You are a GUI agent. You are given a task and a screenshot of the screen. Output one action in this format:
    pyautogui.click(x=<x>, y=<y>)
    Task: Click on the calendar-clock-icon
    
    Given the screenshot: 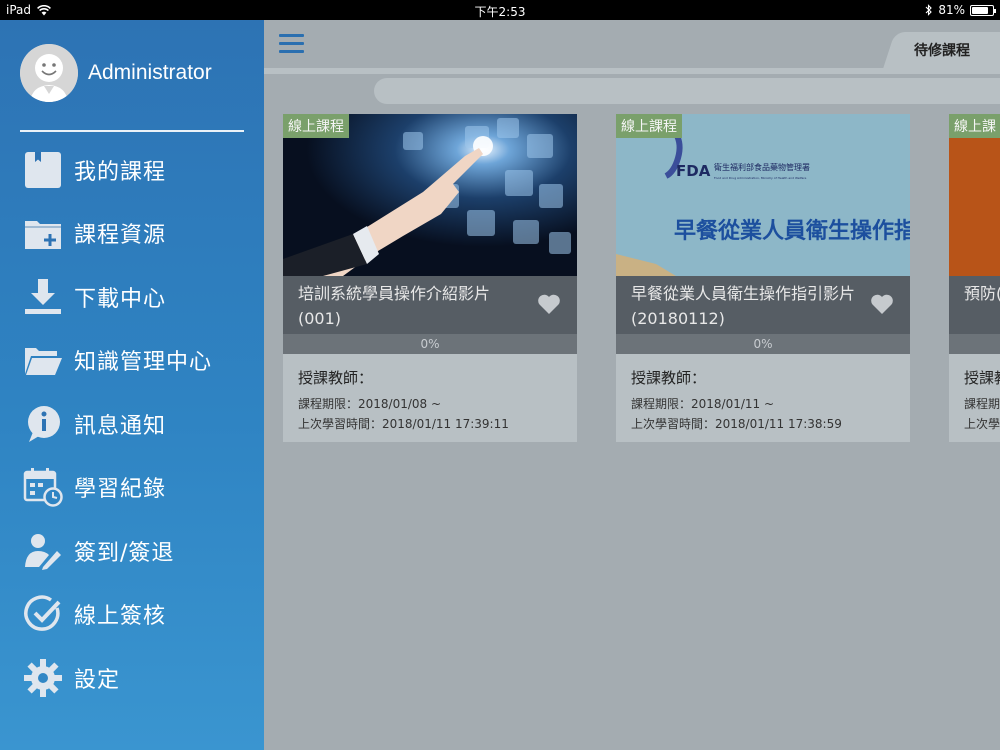 What is the action you would take?
    pyautogui.click(x=43, y=487)
    